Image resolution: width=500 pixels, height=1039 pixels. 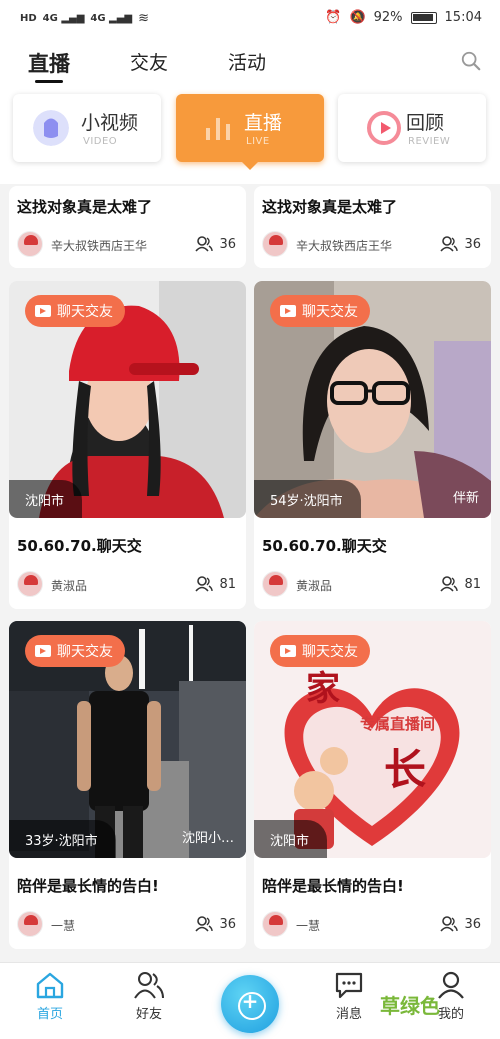 What do you see at coordinates (127, 399) in the screenshot?
I see `stream-thumbnail: 聊天交友 沈阳市` at bounding box center [127, 399].